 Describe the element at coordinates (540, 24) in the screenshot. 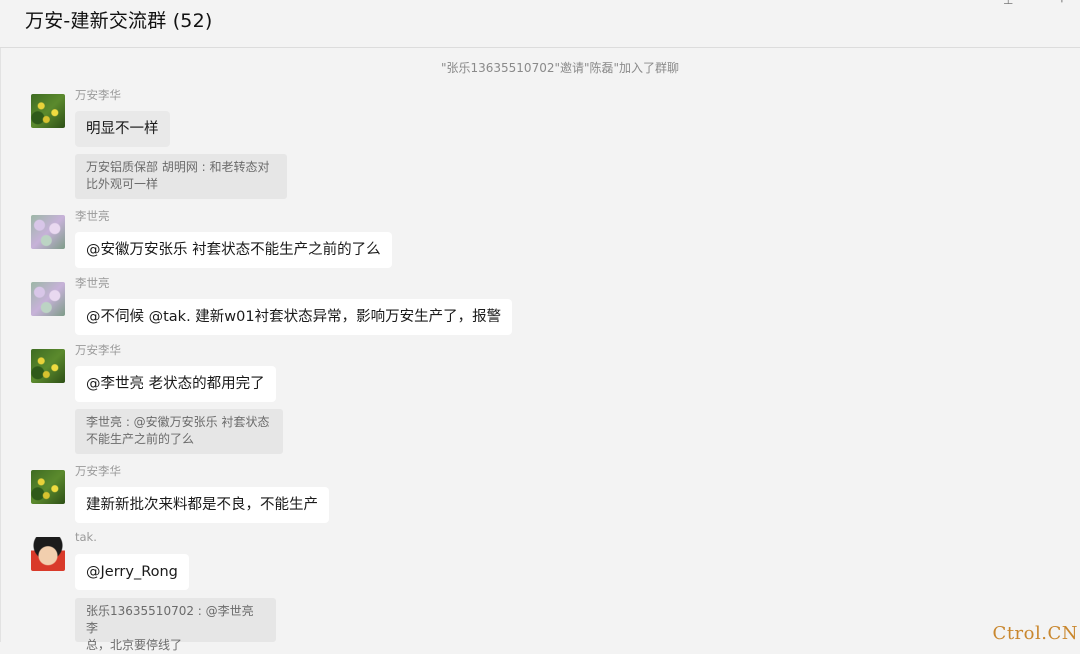

I see `chat-header: 万安-建新交流群 (52) ⊥ ⌐` at that location.